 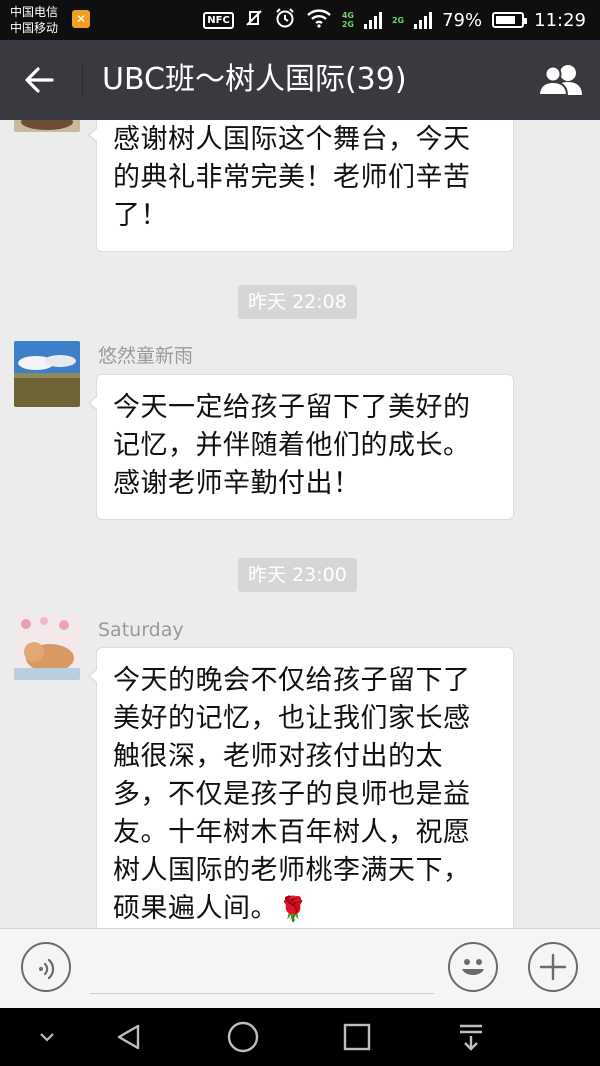 What do you see at coordinates (293, 909) in the screenshot?
I see `rose-emoji: 🌹` at bounding box center [293, 909].